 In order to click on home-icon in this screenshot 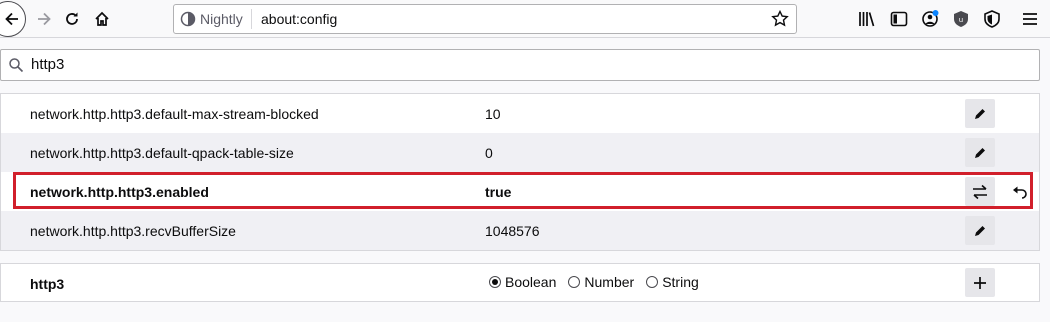, I will do `click(102, 18)`.